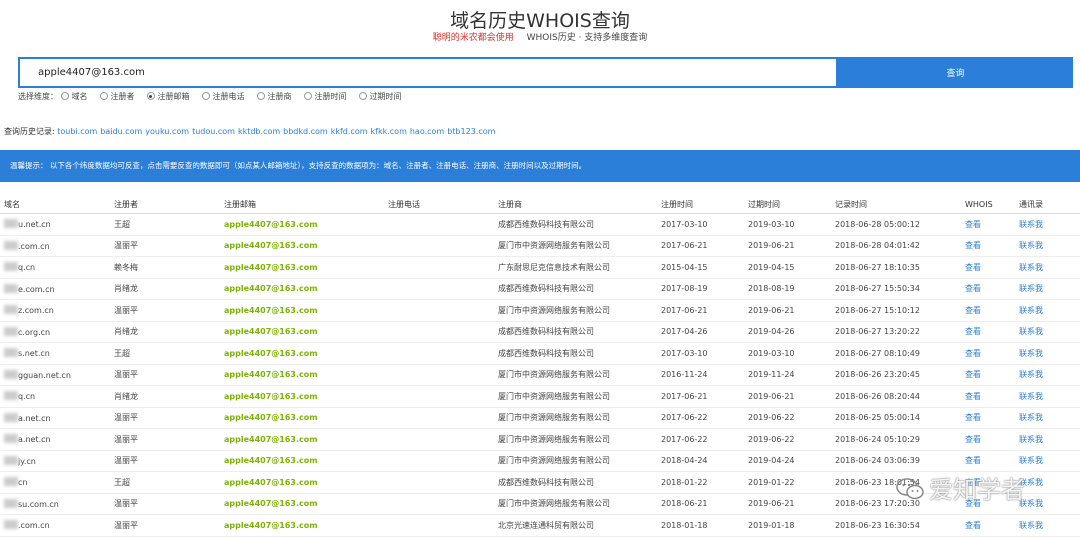 The height and width of the screenshot is (537, 1080). I want to click on registrant-cell: 赖冬梅, so click(165, 267).